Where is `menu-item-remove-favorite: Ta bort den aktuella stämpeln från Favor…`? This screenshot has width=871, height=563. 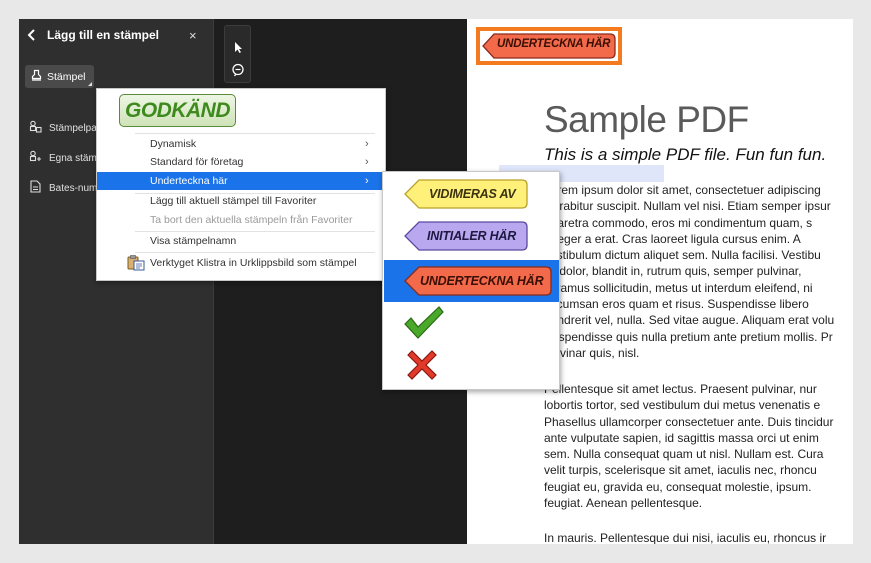 menu-item-remove-favorite: Ta bort den aktuella stämpeln från Favor… is located at coordinates (241, 220).